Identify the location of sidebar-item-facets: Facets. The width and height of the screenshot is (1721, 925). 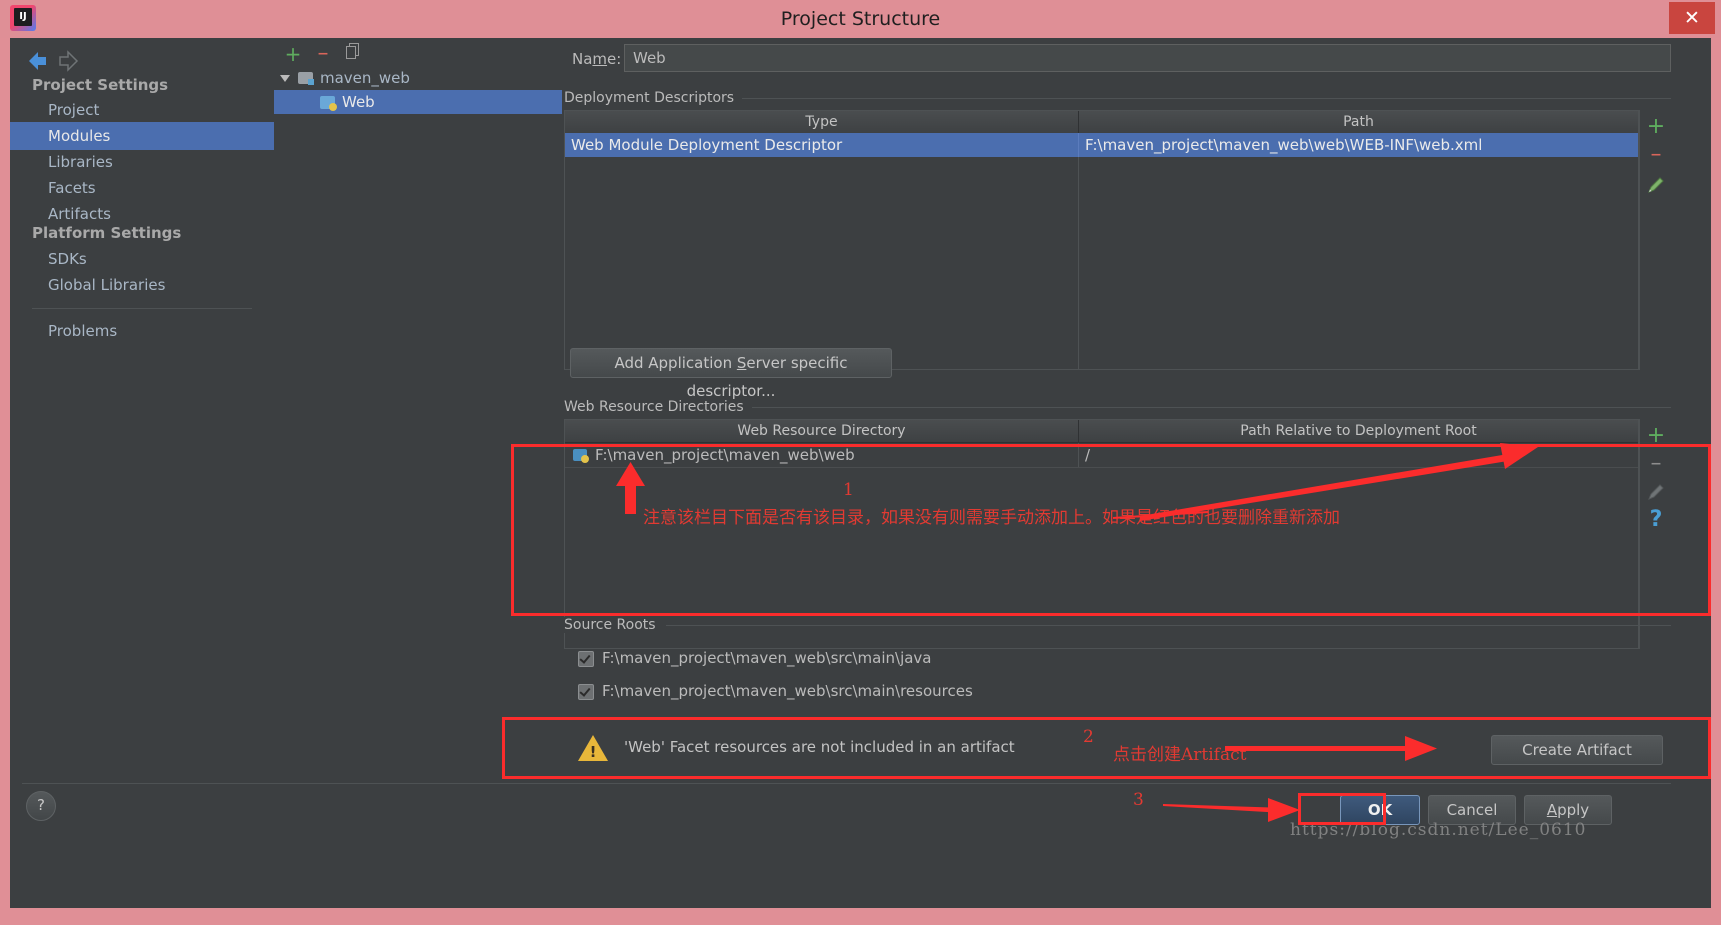
(142, 188).